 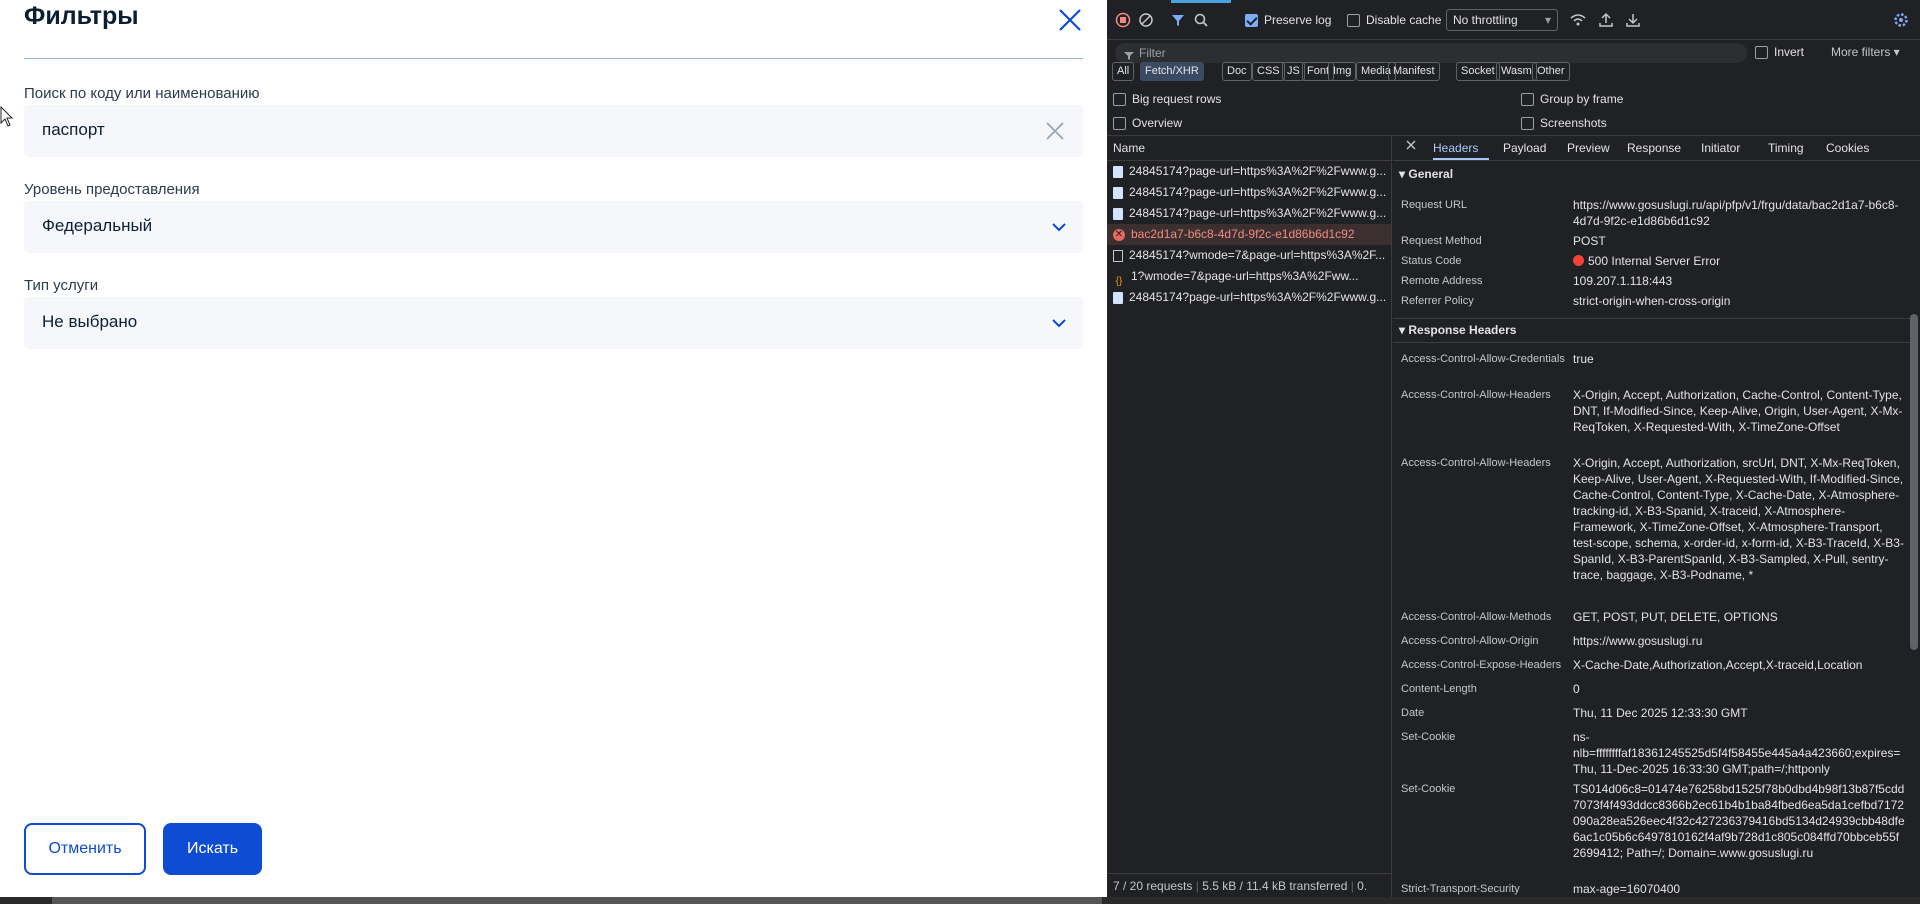 What do you see at coordinates (1342, 71) in the screenshot?
I see `type-filter-img: Img` at bounding box center [1342, 71].